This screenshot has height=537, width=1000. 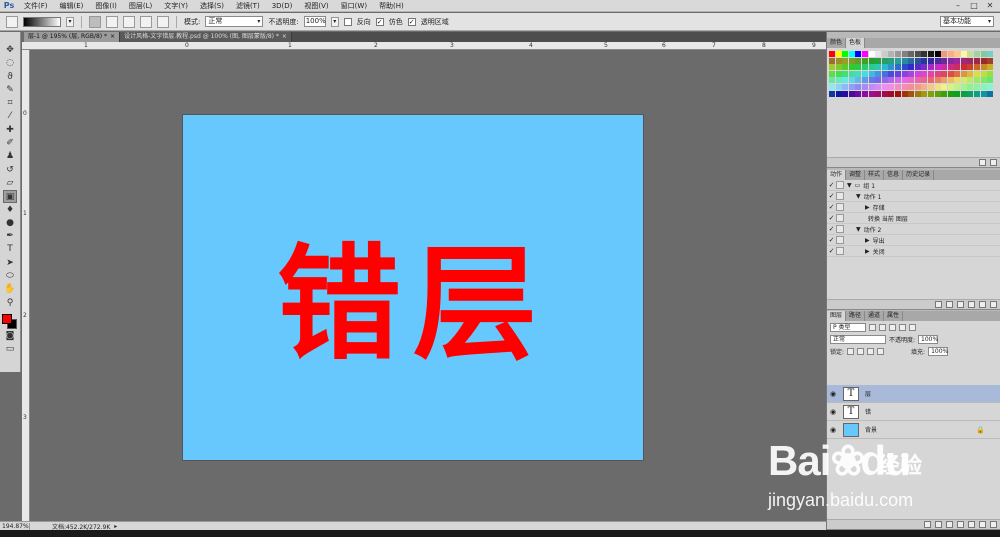 What do you see at coordinates (379, 21) in the screenshot?
I see `dither-checkbox: ✓` at bounding box center [379, 21].